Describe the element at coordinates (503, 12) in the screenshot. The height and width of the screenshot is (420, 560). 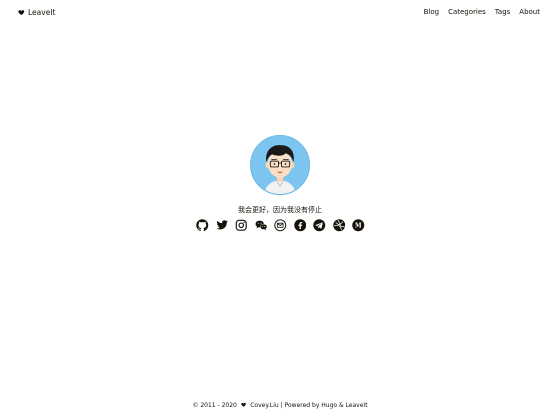
I see `nav-tags: Tags` at that location.